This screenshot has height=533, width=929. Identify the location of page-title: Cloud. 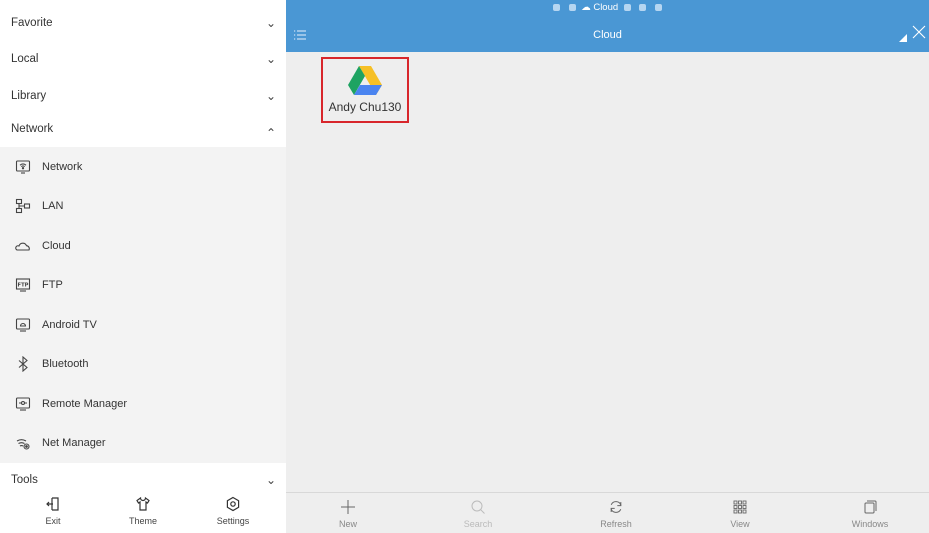
(607, 35).